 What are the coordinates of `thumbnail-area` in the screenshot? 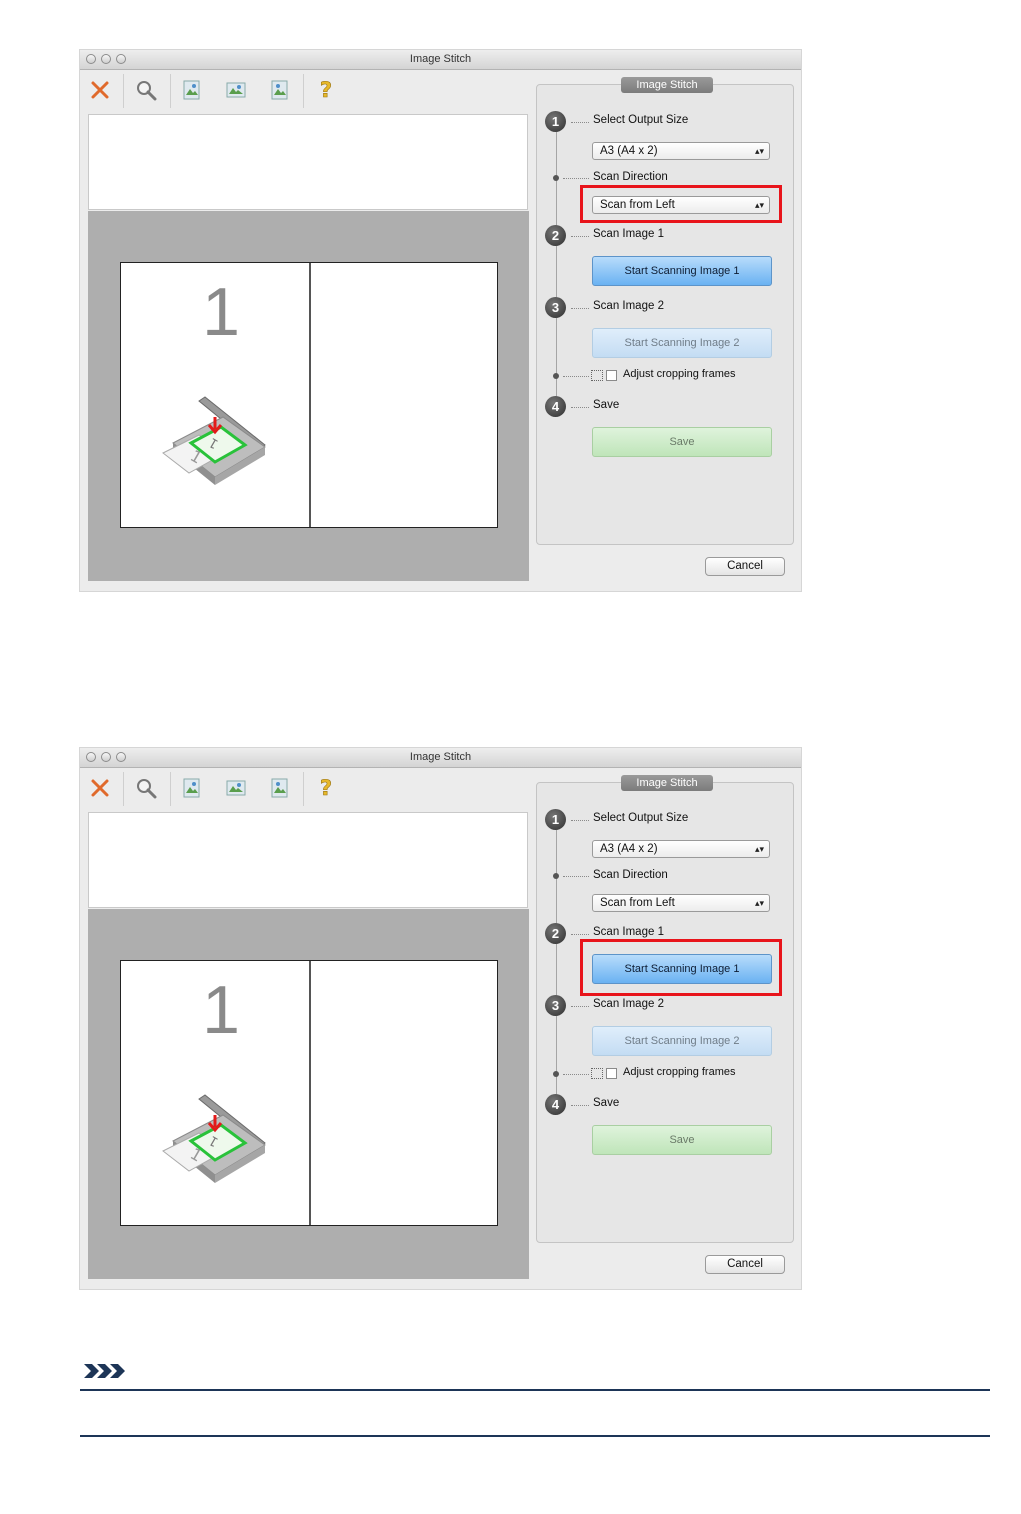 It's located at (308, 162).